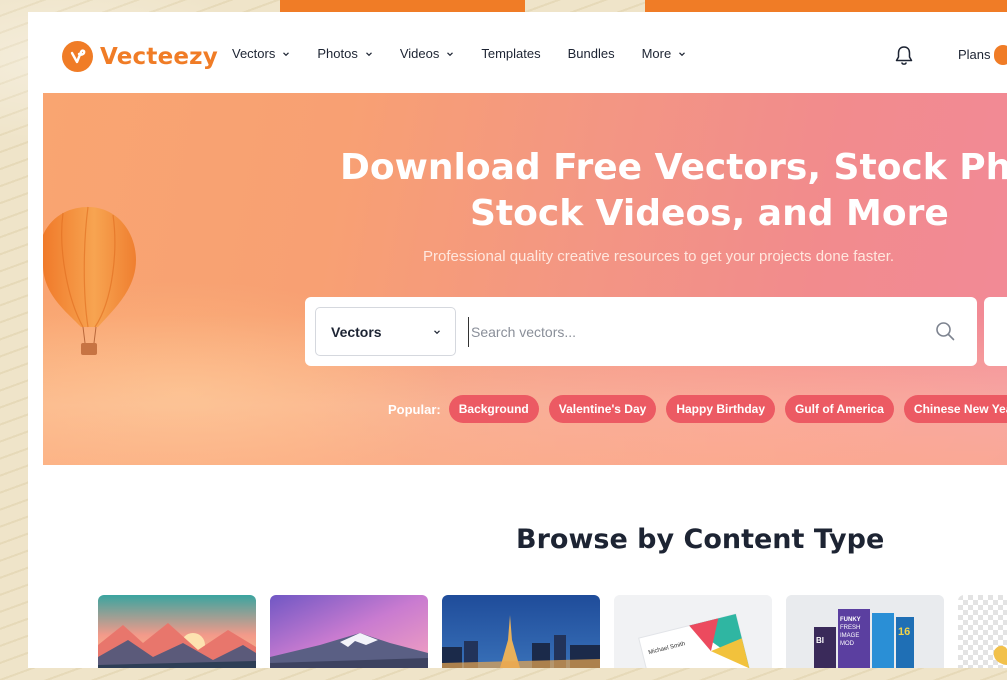 This screenshot has height=680, width=1007. Describe the element at coordinates (349, 631) in the screenshot. I see `thumbnail-snowy-peak` at that location.